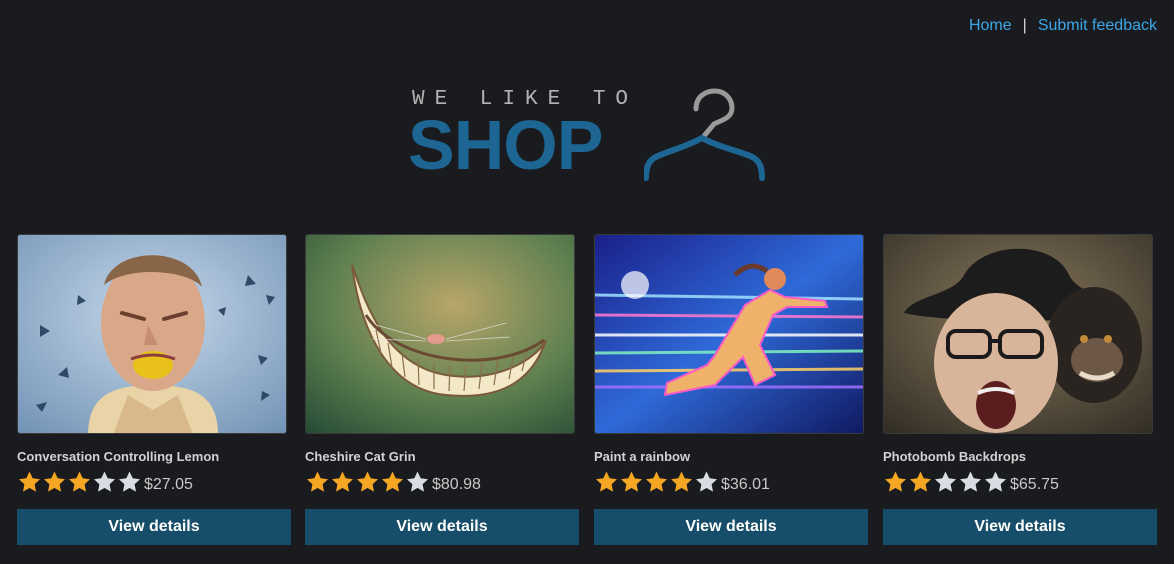 The image size is (1174, 564). What do you see at coordinates (360, 456) in the screenshot?
I see `product-title: Cheshire Cat Grin` at bounding box center [360, 456].